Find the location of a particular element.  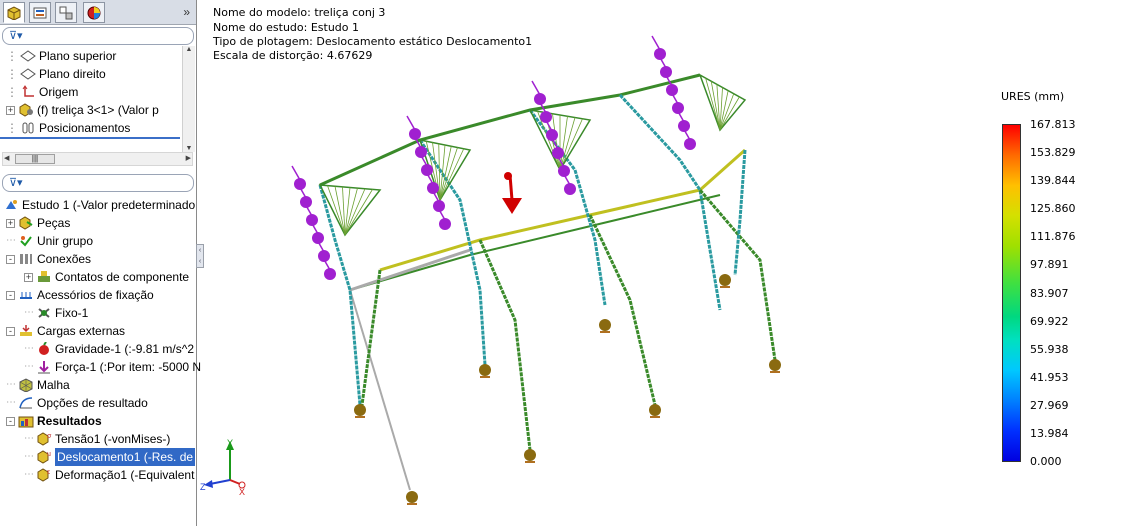

legend-value: 27.969 is located at coordinates (1049, 405).